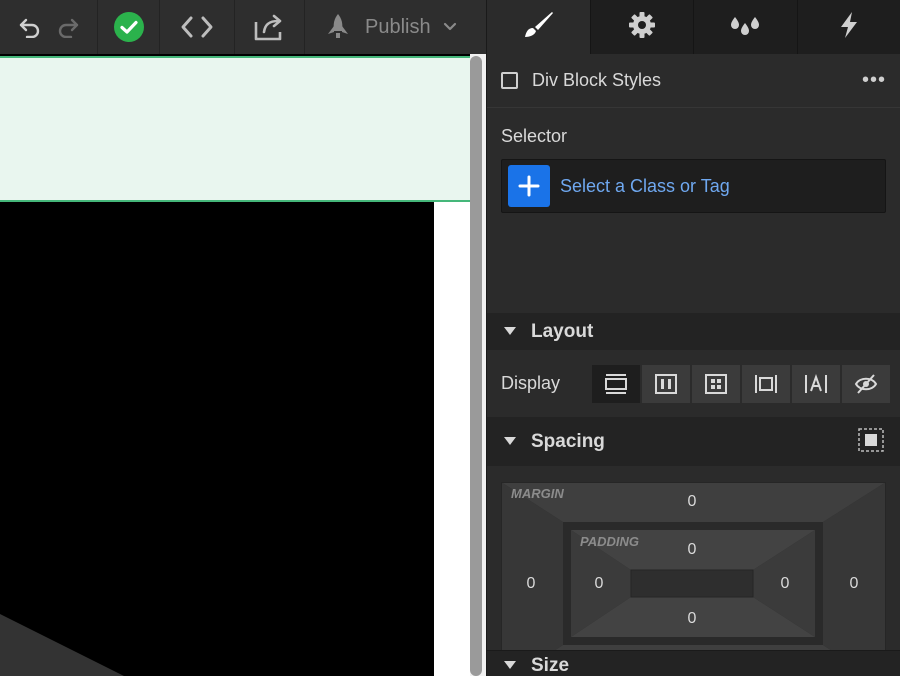 The width and height of the screenshot is (900, 676). I want to click on padding-top-value: 0, so click(692, 550).